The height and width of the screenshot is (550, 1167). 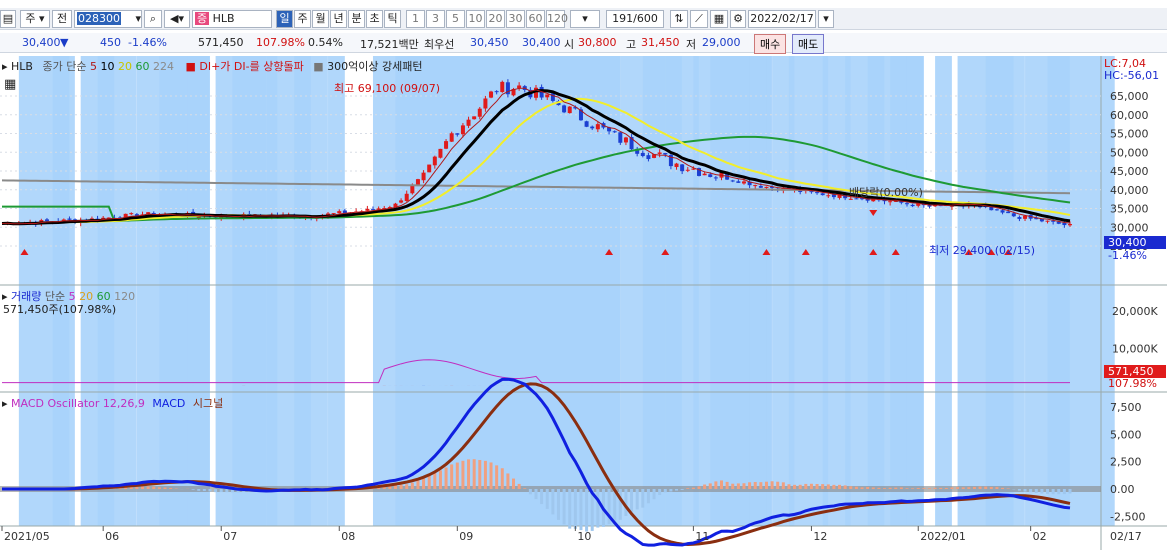 I want to click on period-tab: 초, so click(x=374, y=19).